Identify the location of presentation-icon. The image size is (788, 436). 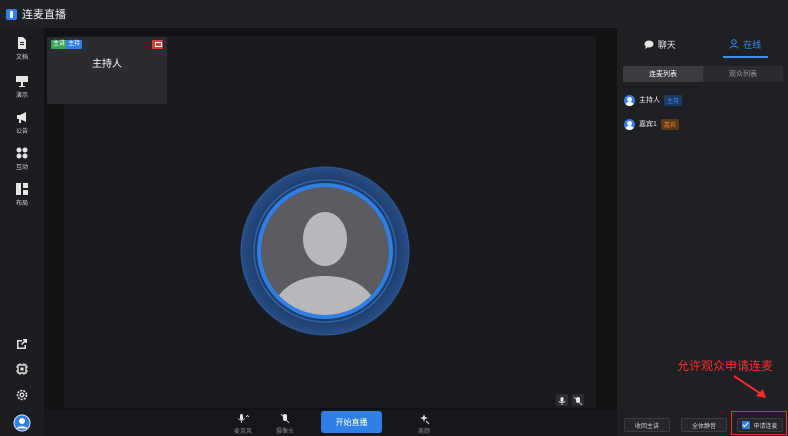
(22, 81).